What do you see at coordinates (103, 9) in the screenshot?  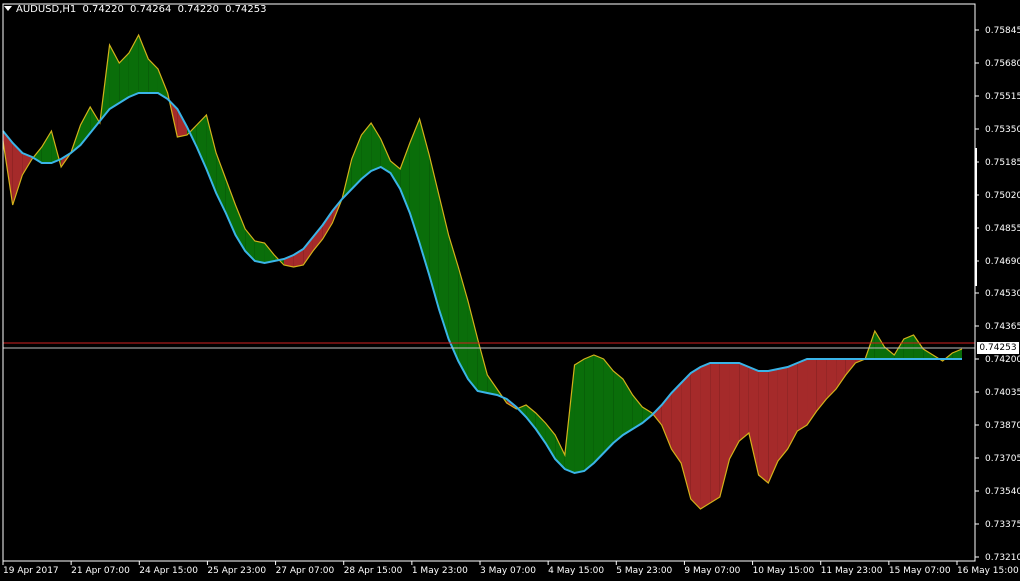 I see `open-price: 0.74220` at bounding box center [103, 9].